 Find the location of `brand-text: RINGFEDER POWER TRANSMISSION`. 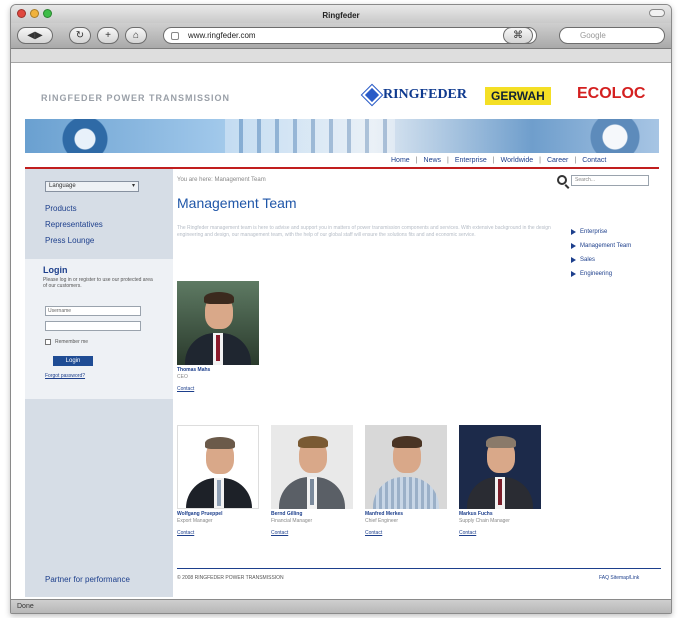

brand-text: RINGFEDER POWER TRANSMISSION is located at coordinates (136, 98).